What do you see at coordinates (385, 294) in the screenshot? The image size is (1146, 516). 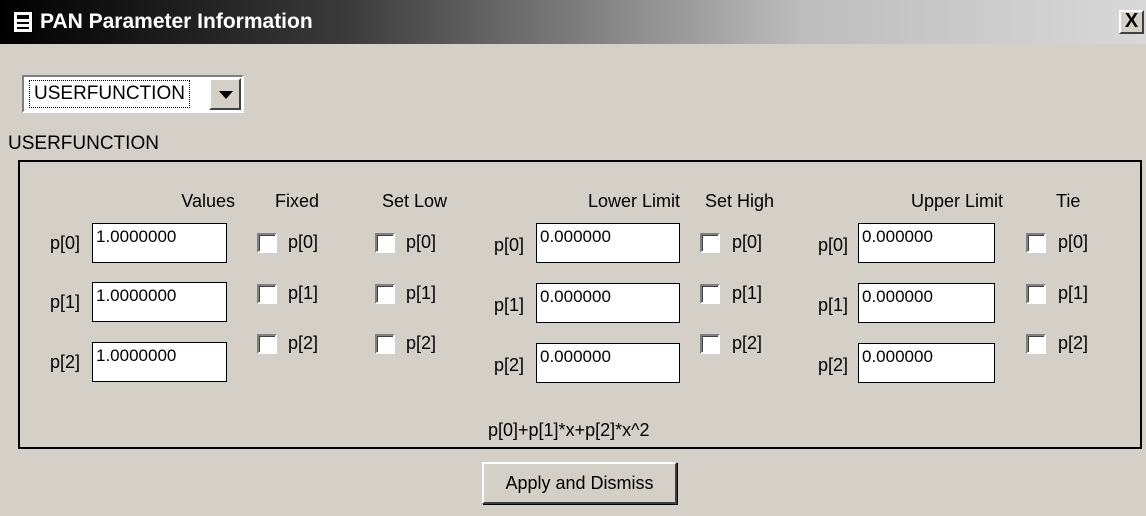 I see `set-low-checkbox-p1` at bounding box center [385, 294].